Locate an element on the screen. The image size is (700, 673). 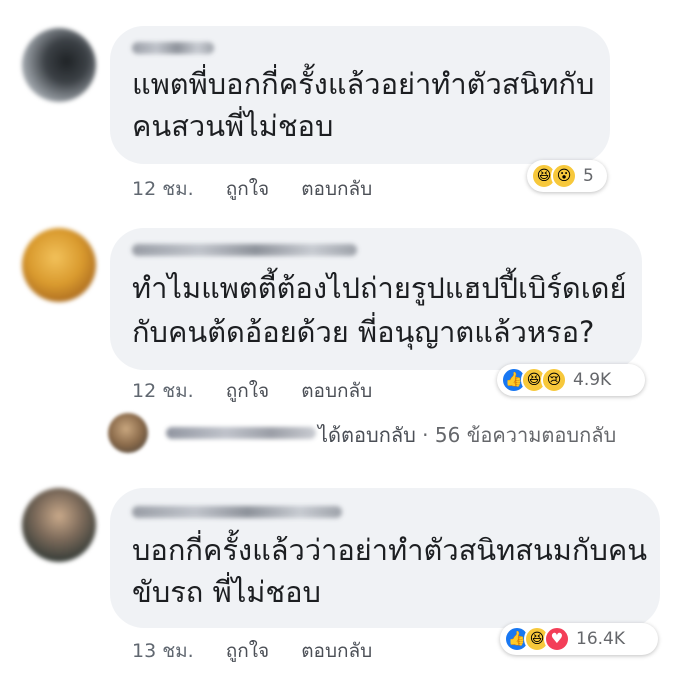
reaction-summary: 😆 😮 5 is located at coordinates (567, 176).